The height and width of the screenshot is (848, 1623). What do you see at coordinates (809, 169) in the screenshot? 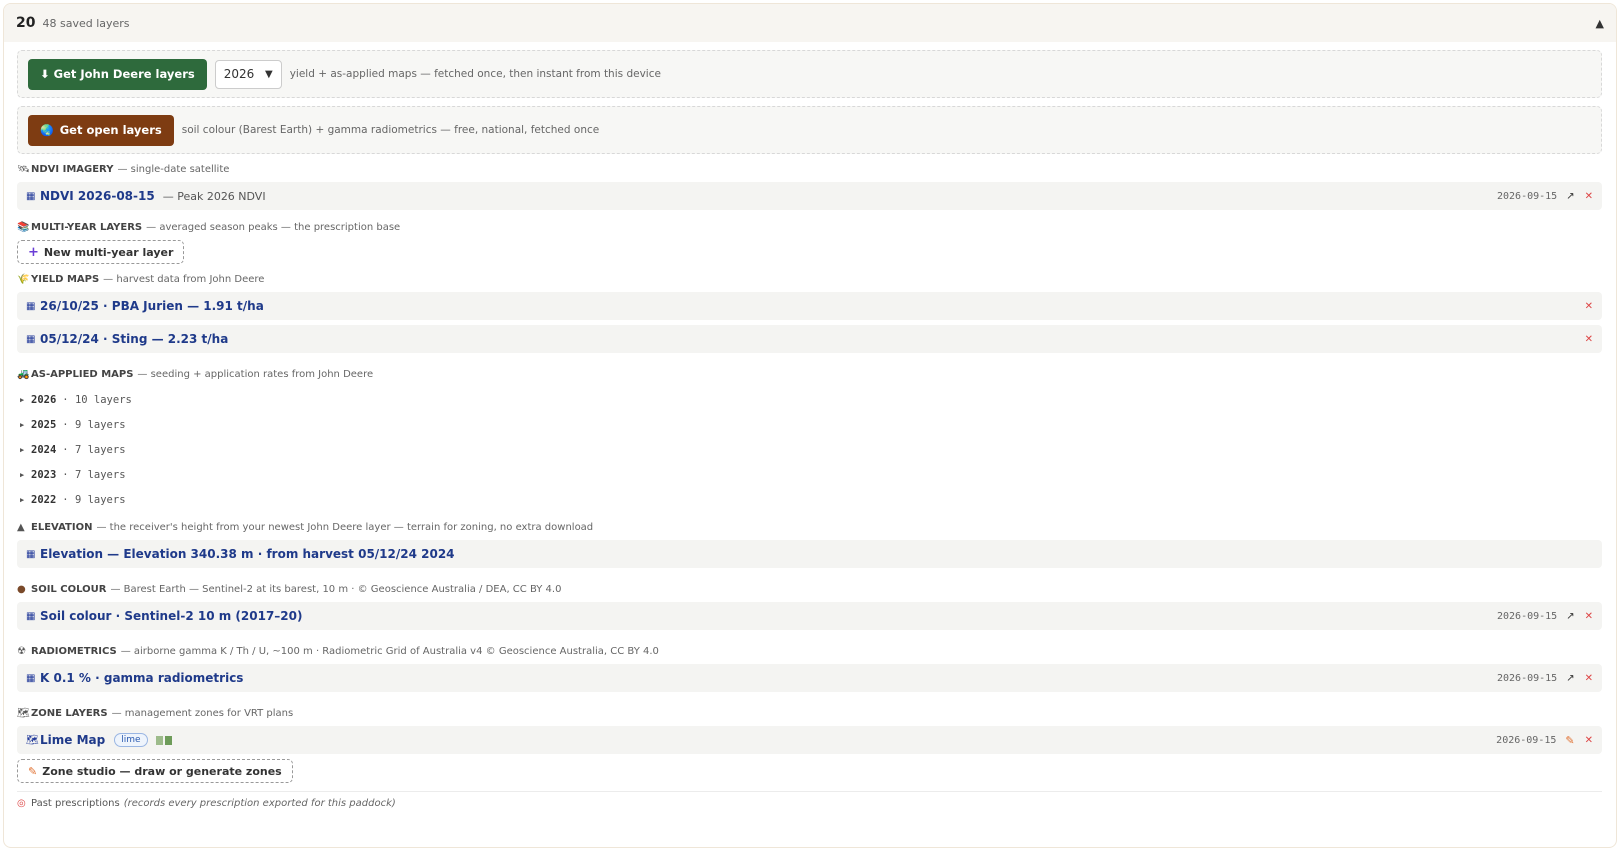
I see `ndvi-section-header: 🛰 NDVI IMAGERY — single-date satellite` at bounding box center [809, 169].